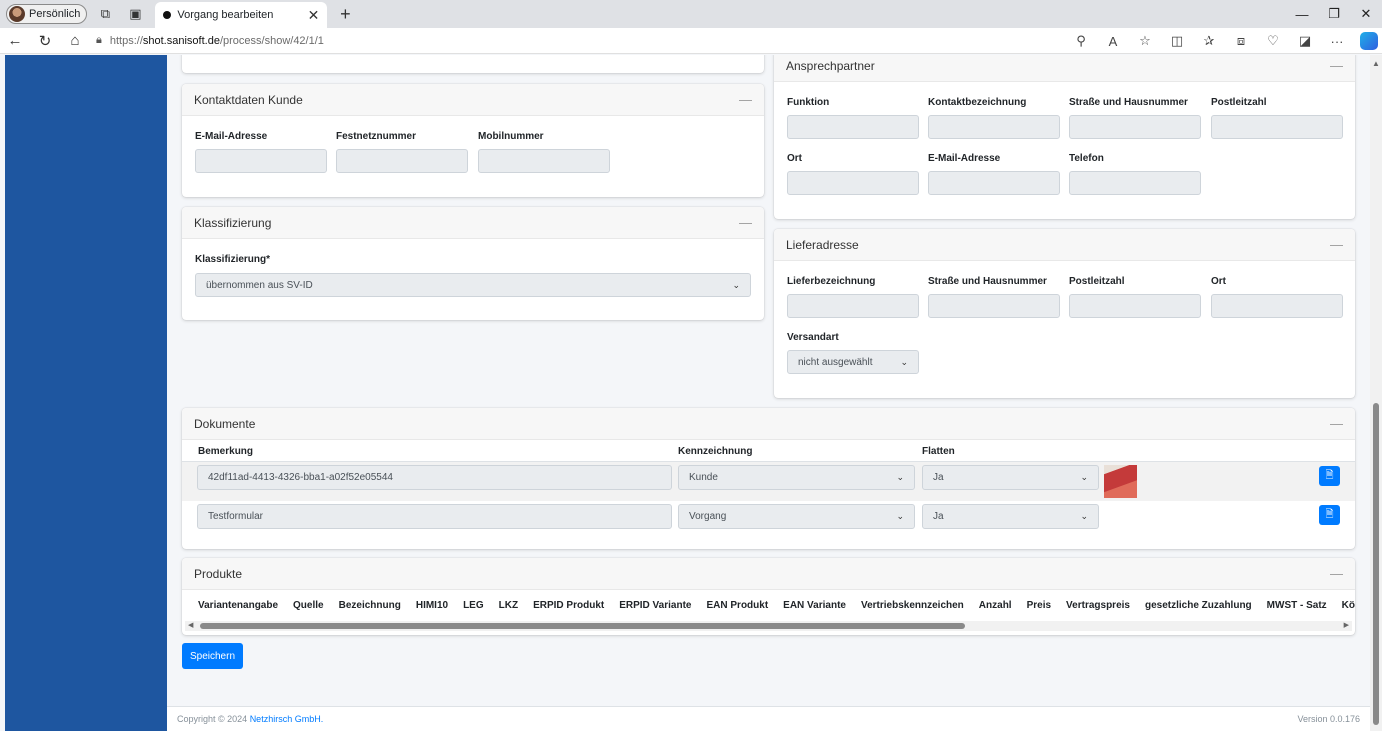 This screenshot has height=731, width=1382. I want to click on phone-field, so click(1135, 183).